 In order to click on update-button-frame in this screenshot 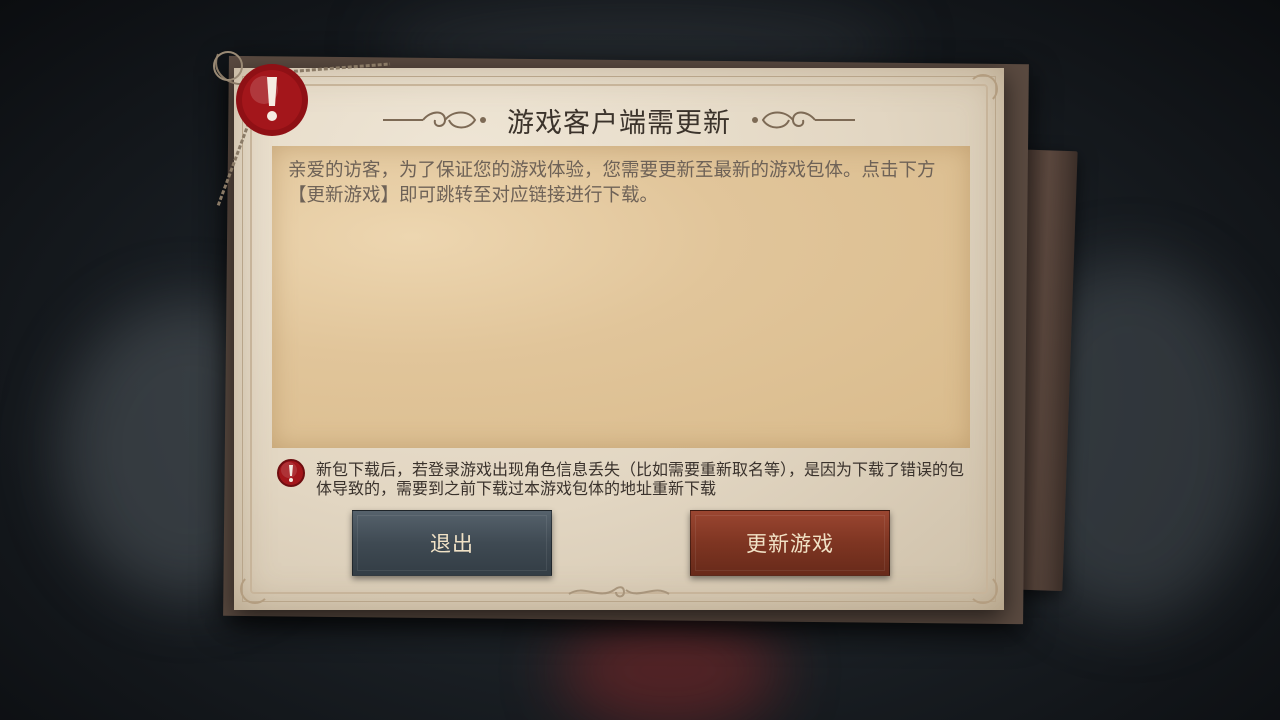, I will do `click(790, 543)`.